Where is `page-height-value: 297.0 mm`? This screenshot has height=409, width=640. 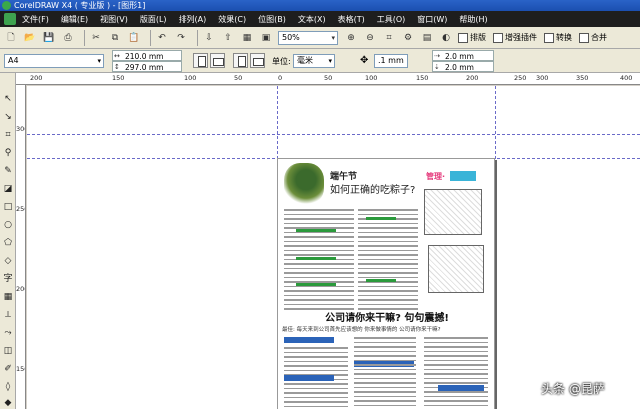
page-height-value: 297.0 mm is located at coordinates (144, 67).